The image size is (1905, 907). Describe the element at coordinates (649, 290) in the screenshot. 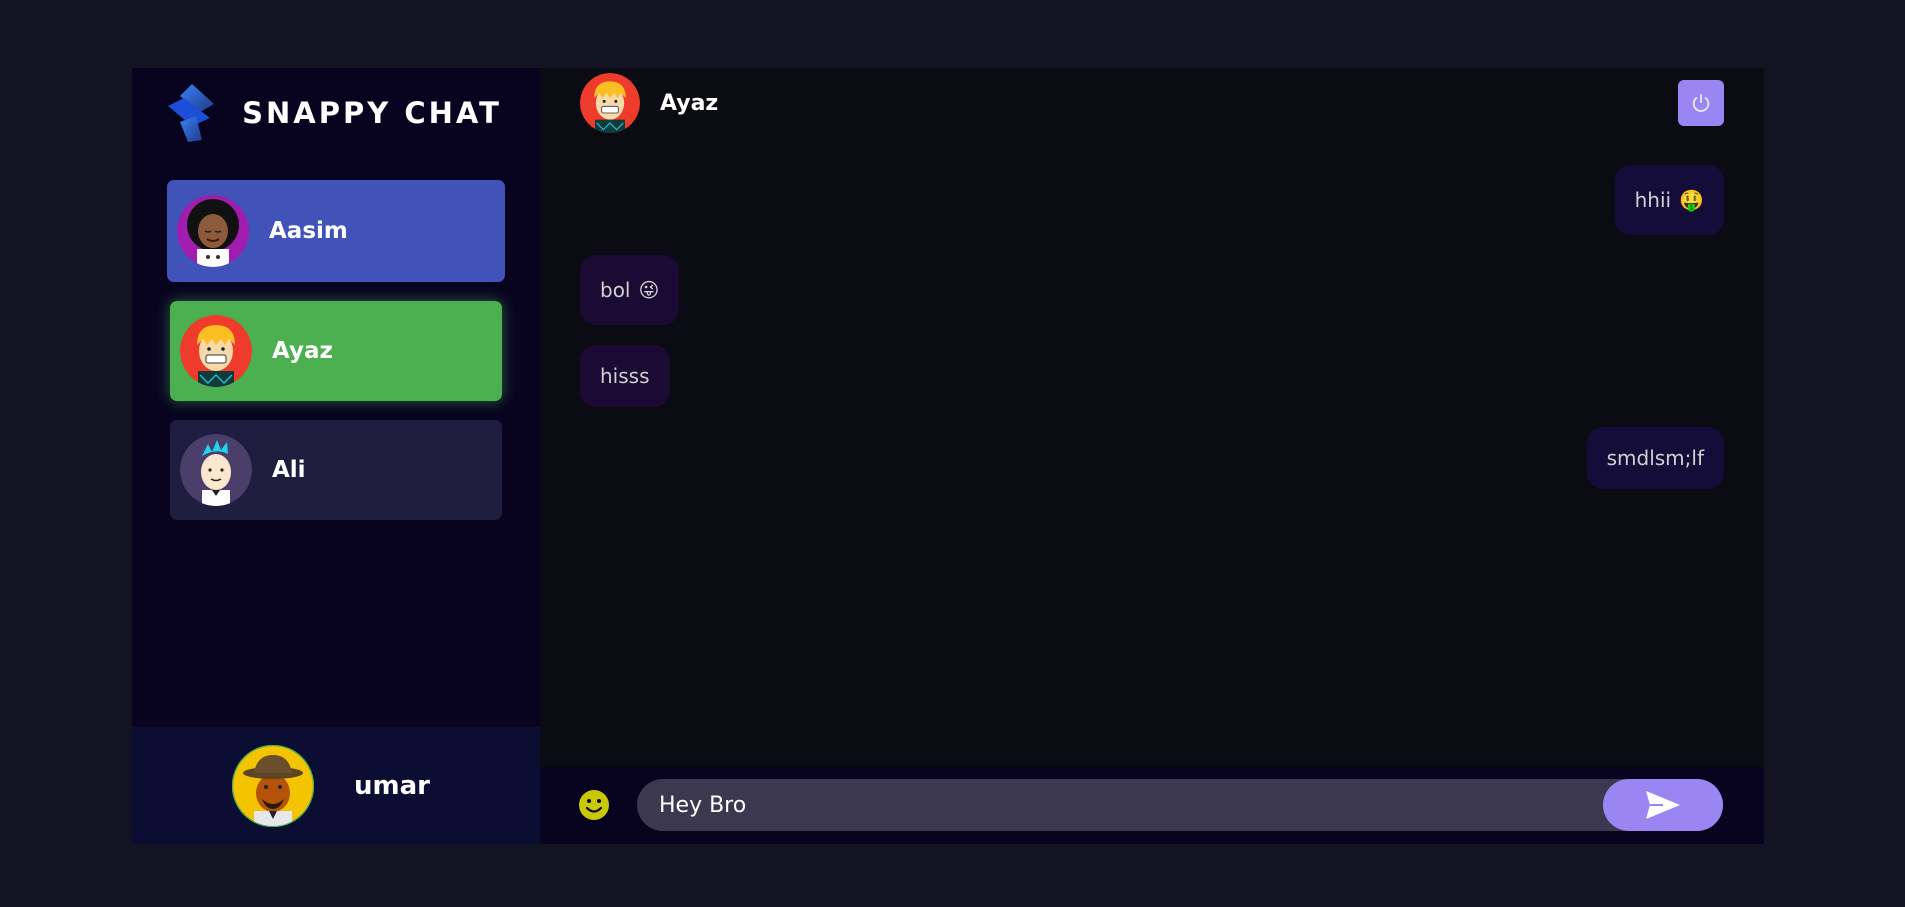

I see `zany-face-emoji-icon: 😜` at that location.